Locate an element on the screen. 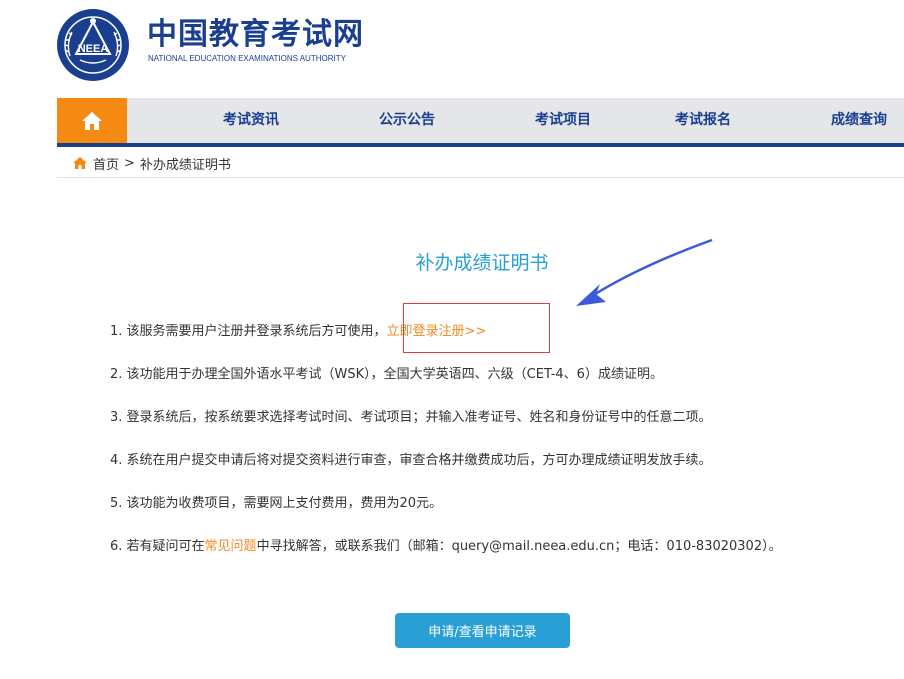  nav-item-exam-news: 考试资讯 is located at coordinates (251, 120).